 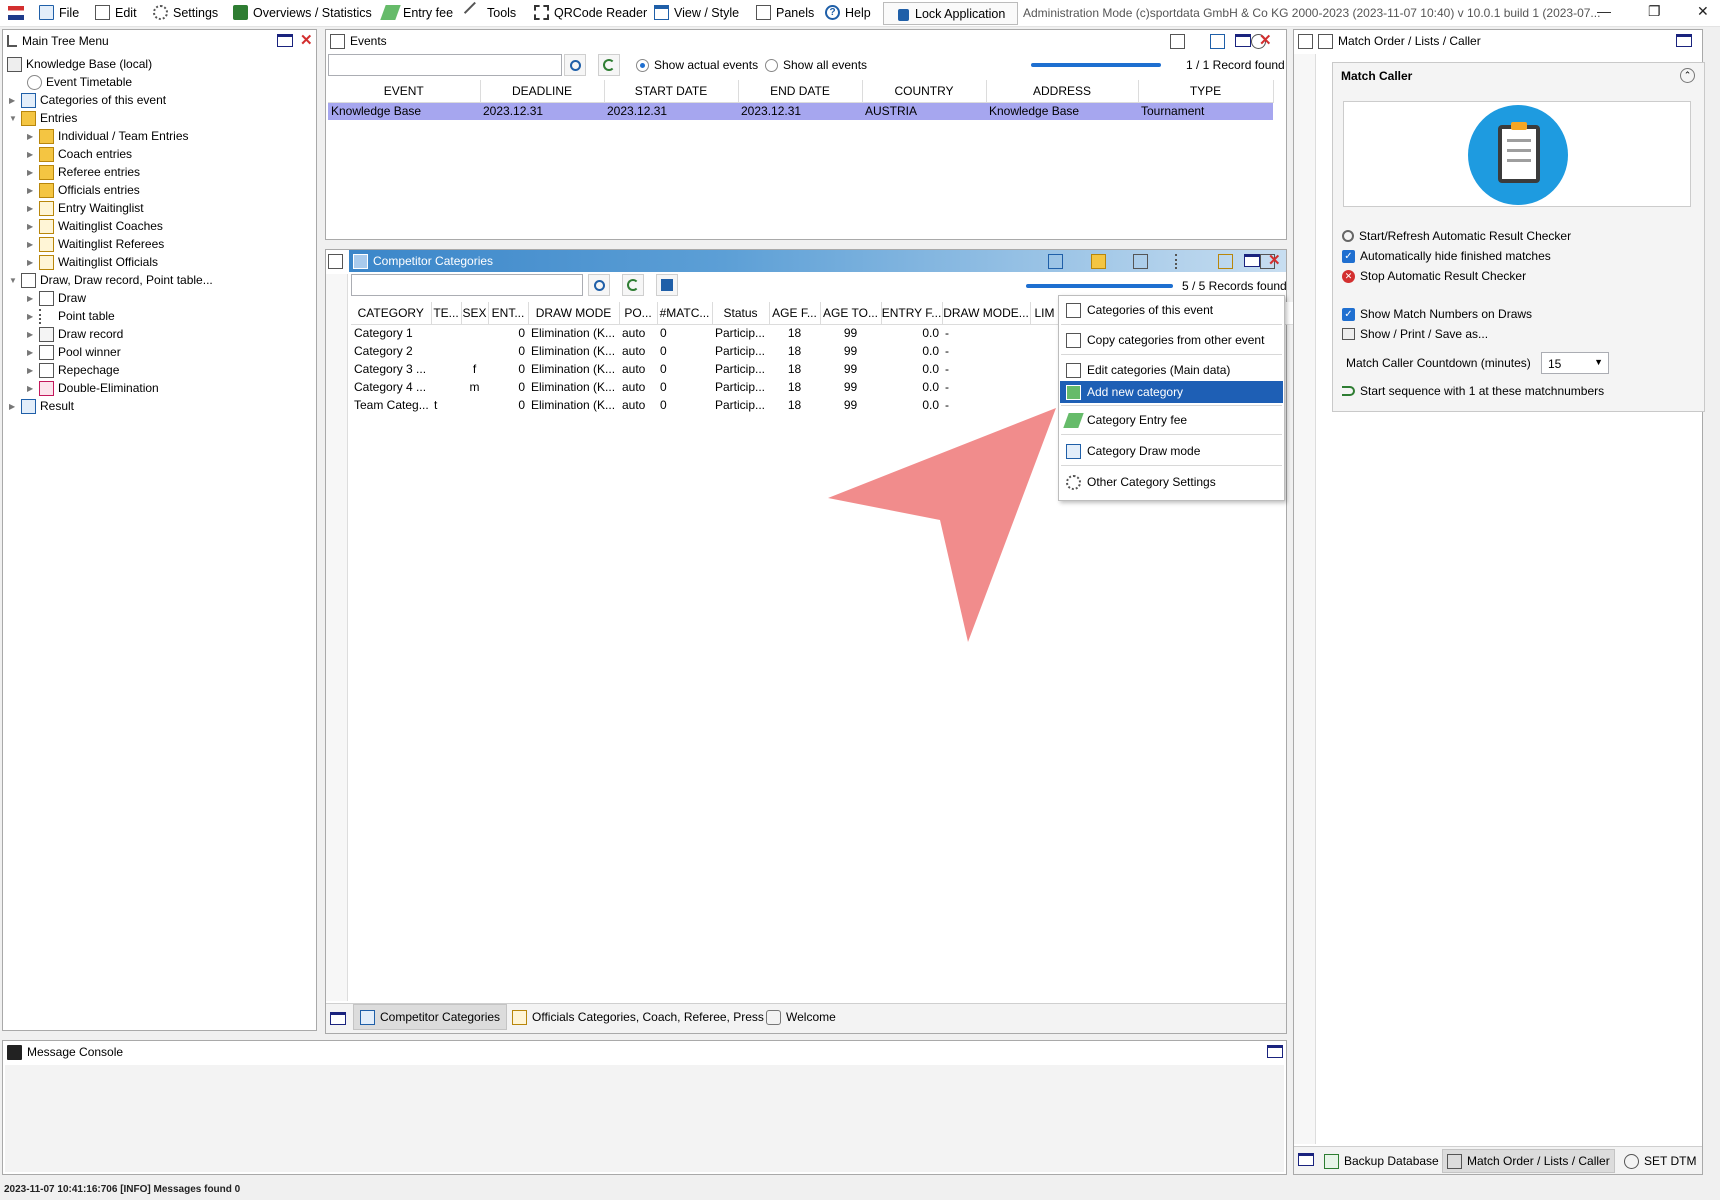 I want to click on tree-item-repechage: ▶ Repechage, so click(x=73, y=370).